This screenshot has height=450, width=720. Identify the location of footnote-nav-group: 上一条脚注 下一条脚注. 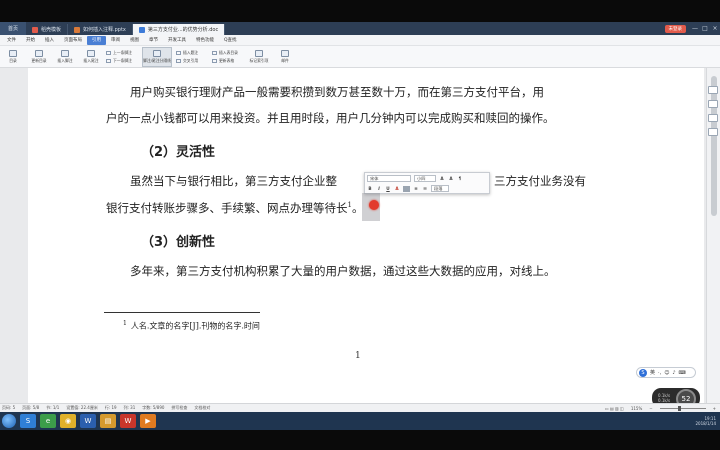
(122, 57).